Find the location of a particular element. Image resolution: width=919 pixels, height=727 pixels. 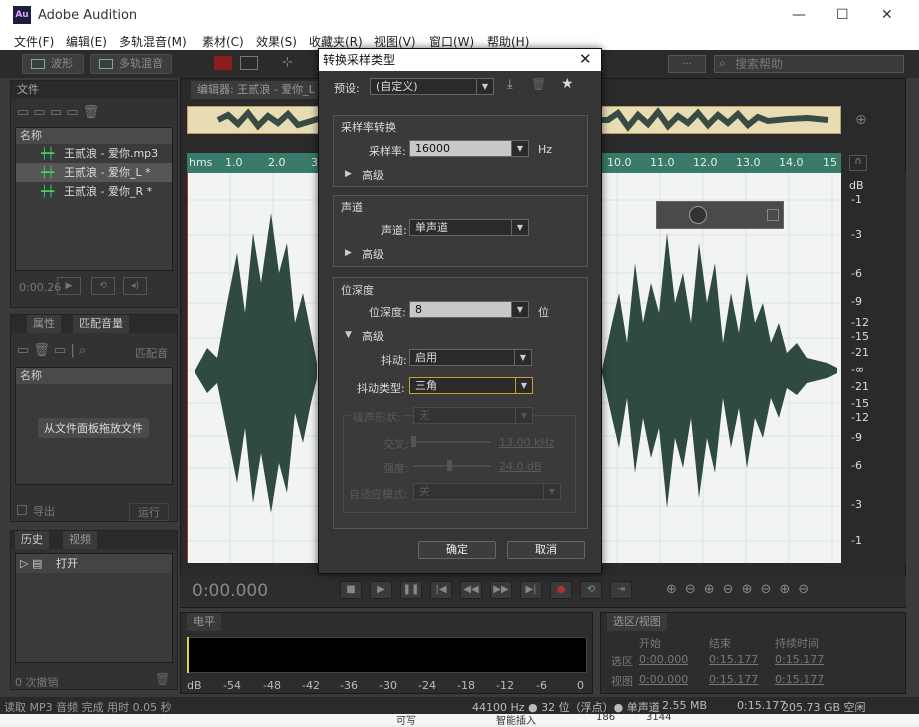

ruler-label: 2.0 is located at coordinates (277, 162).